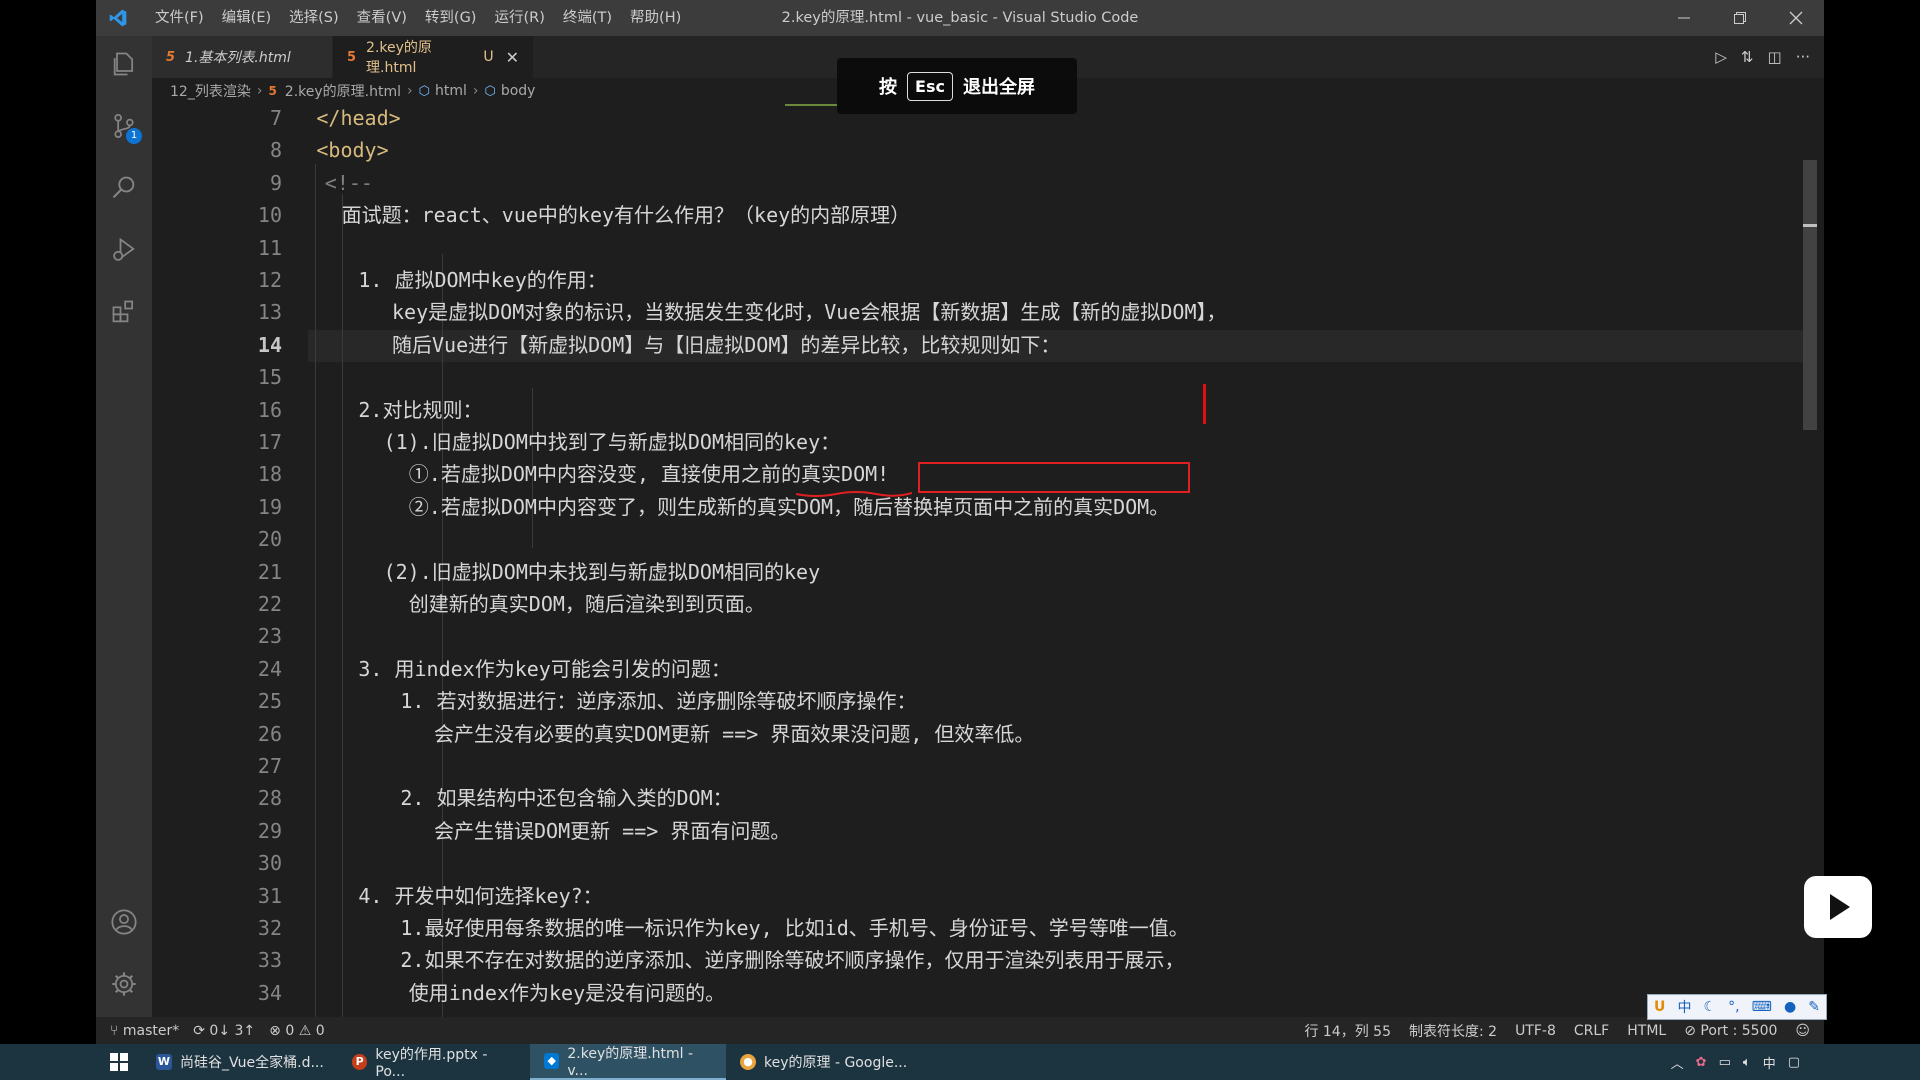 This screenshot has width=1920, height=1080. I want to click on search-icon, so click(123, 187).